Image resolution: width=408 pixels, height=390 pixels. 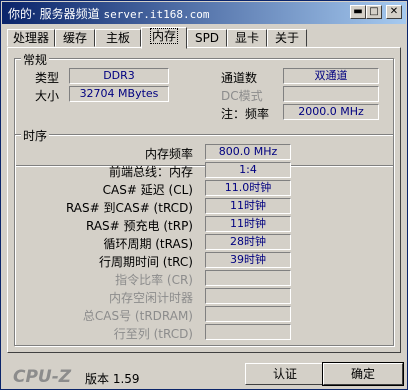 What do you see at coordinates (248, 260) in the screenshot?
I see `timing-value: 39时钟` at bounding box center [248, 260].